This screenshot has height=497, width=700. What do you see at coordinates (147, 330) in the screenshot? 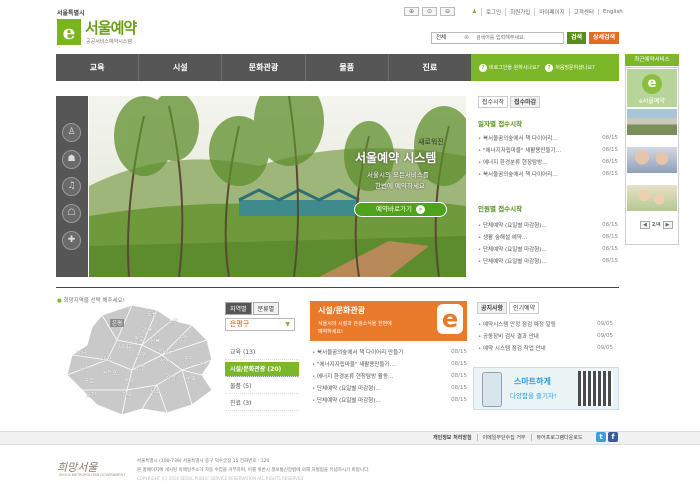
I see `district-gangbuk: 강북` at bounding box center [147, 330].